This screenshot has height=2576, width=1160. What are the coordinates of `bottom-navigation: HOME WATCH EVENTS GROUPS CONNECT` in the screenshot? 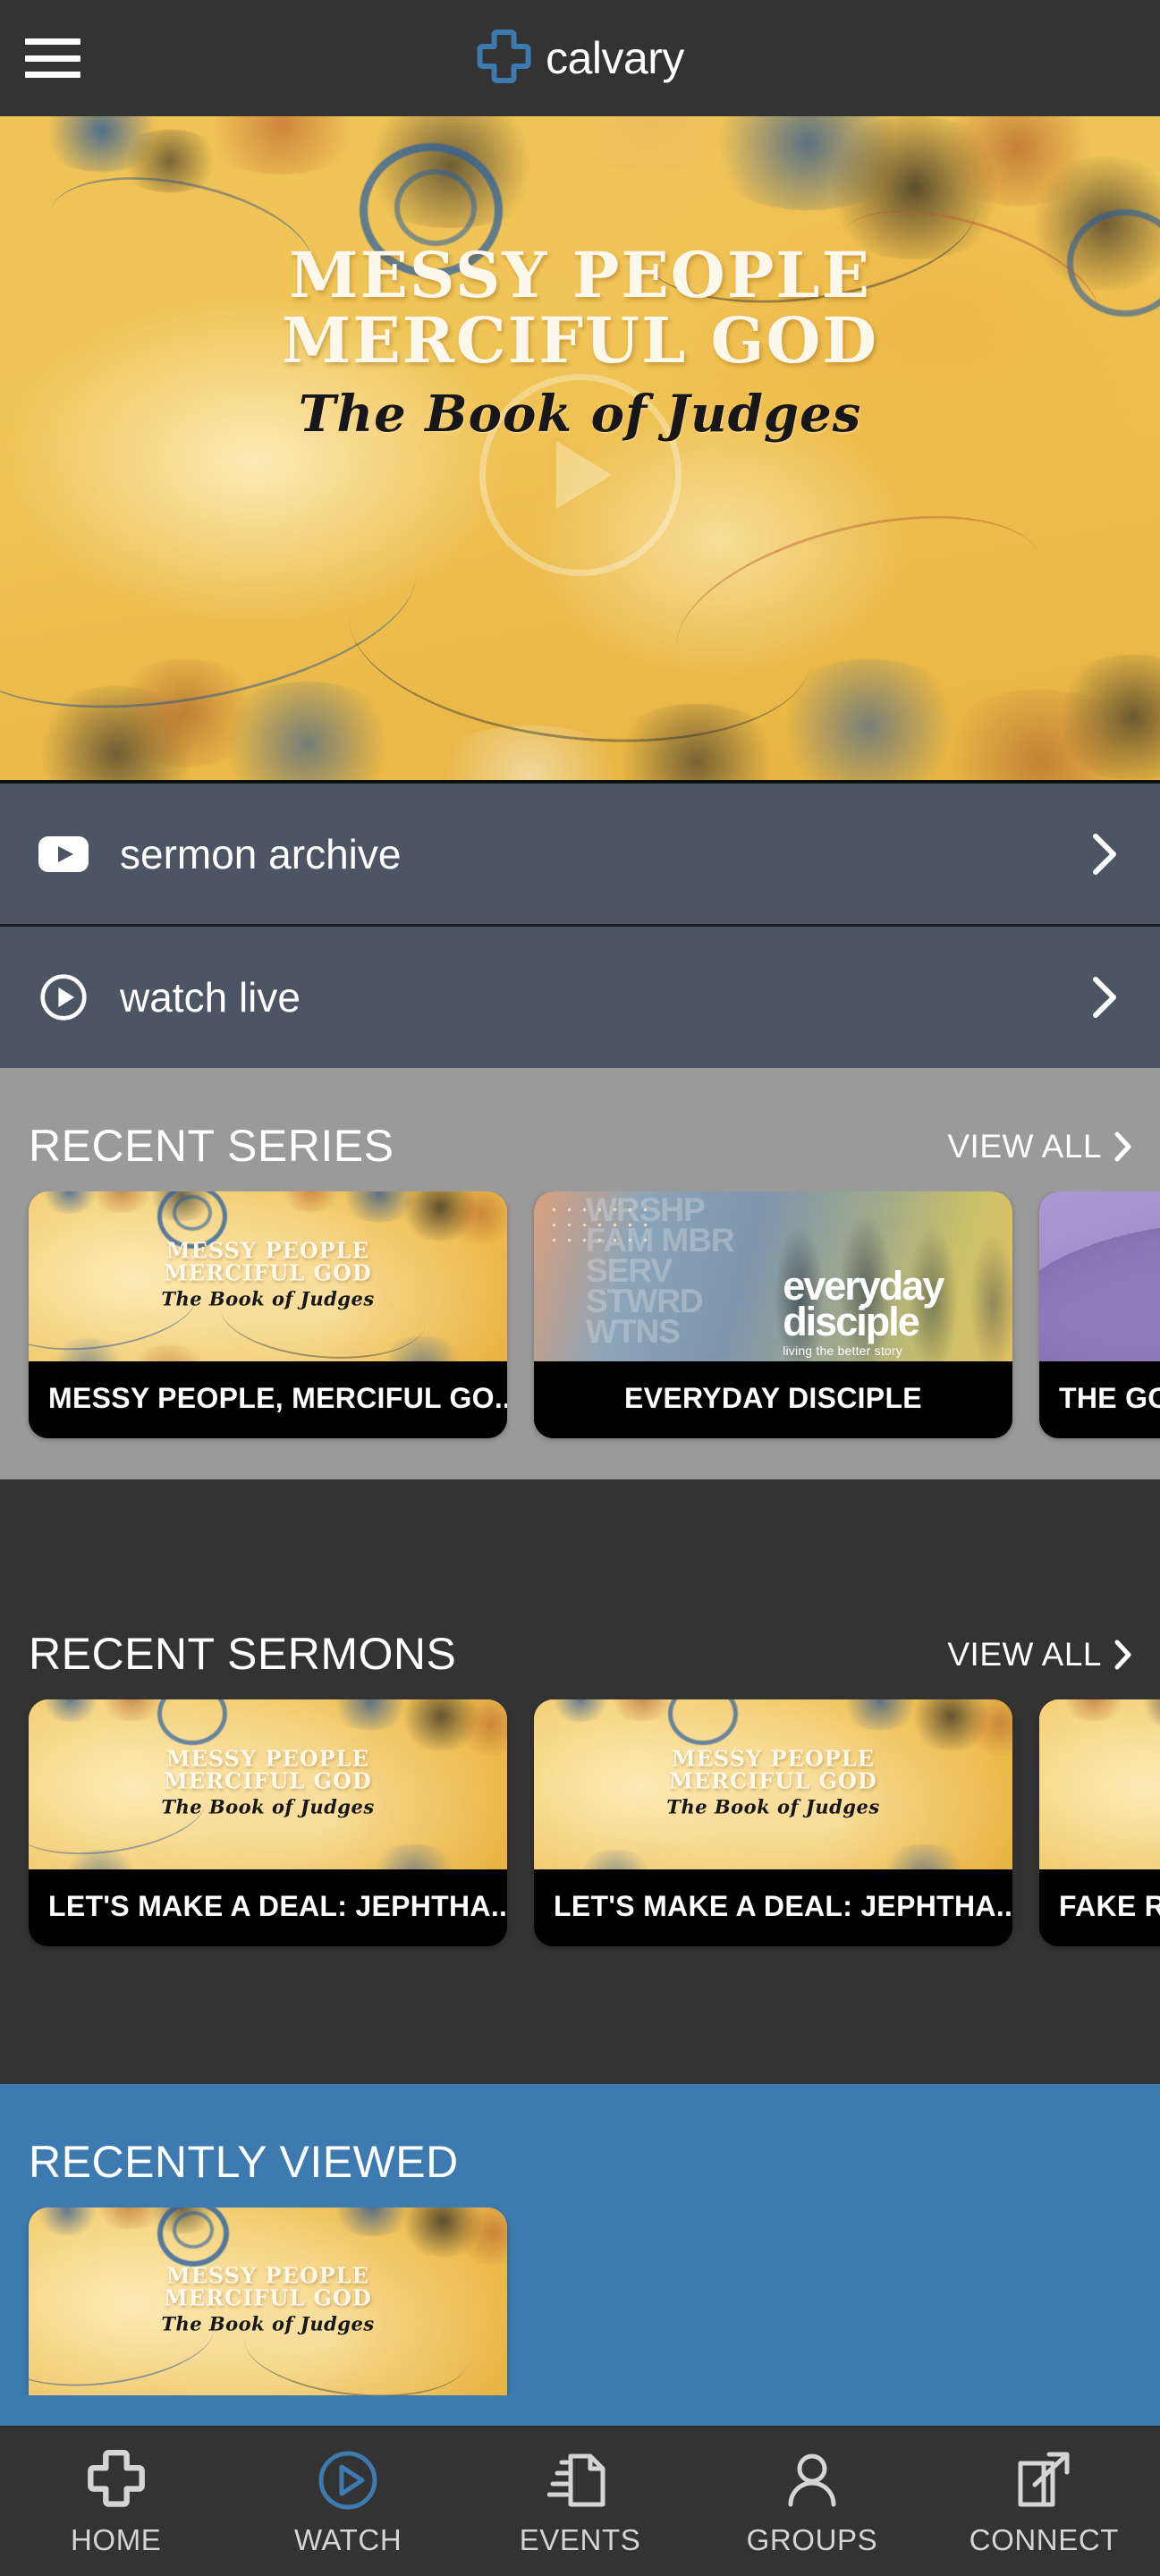 It's located at (580, 2501).